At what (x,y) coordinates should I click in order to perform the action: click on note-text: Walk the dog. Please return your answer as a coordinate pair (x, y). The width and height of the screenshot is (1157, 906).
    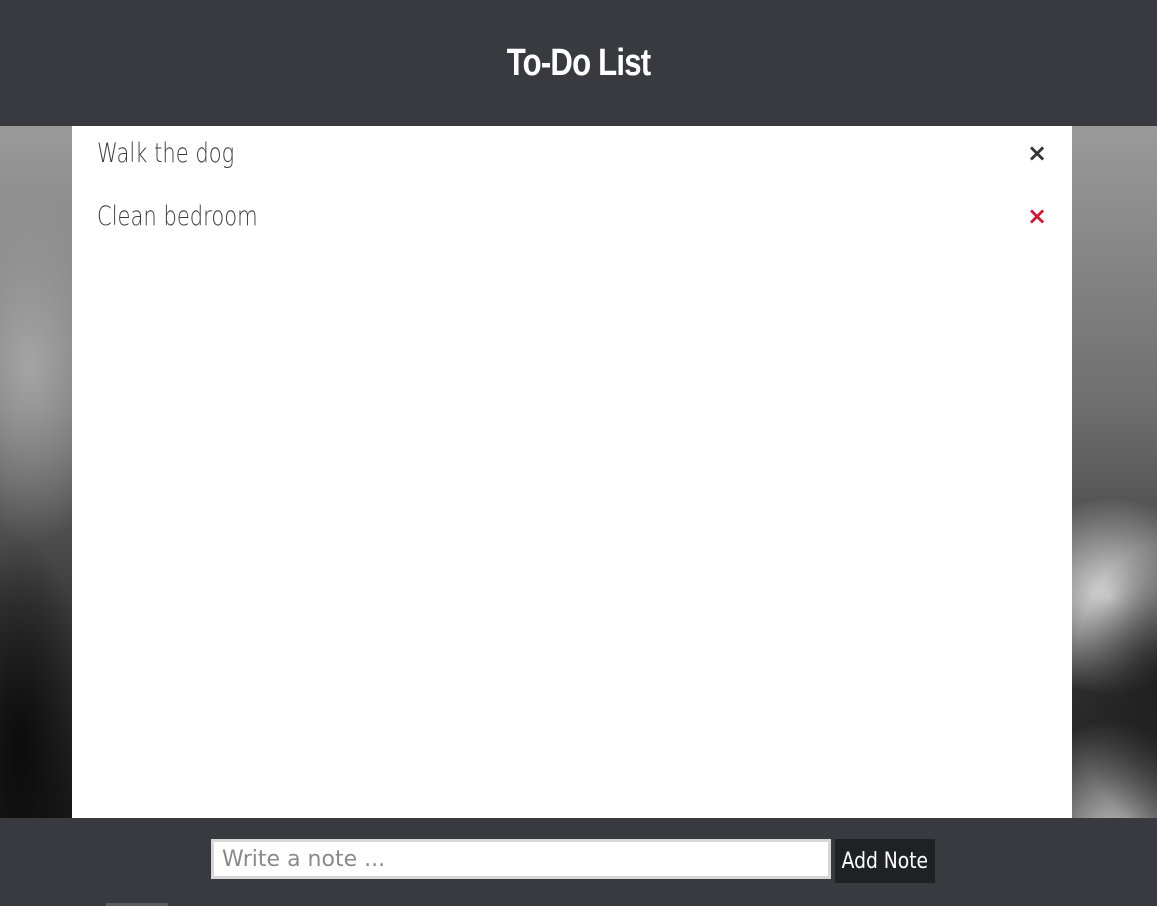
    Looking at the image, I should click on (166, 153).